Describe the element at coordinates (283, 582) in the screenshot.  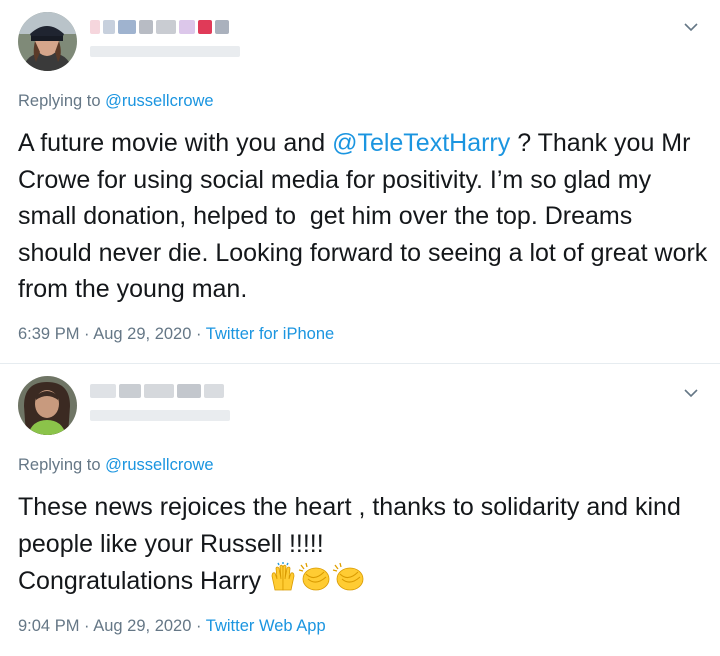
I see `raising-hands-icon` at that location.